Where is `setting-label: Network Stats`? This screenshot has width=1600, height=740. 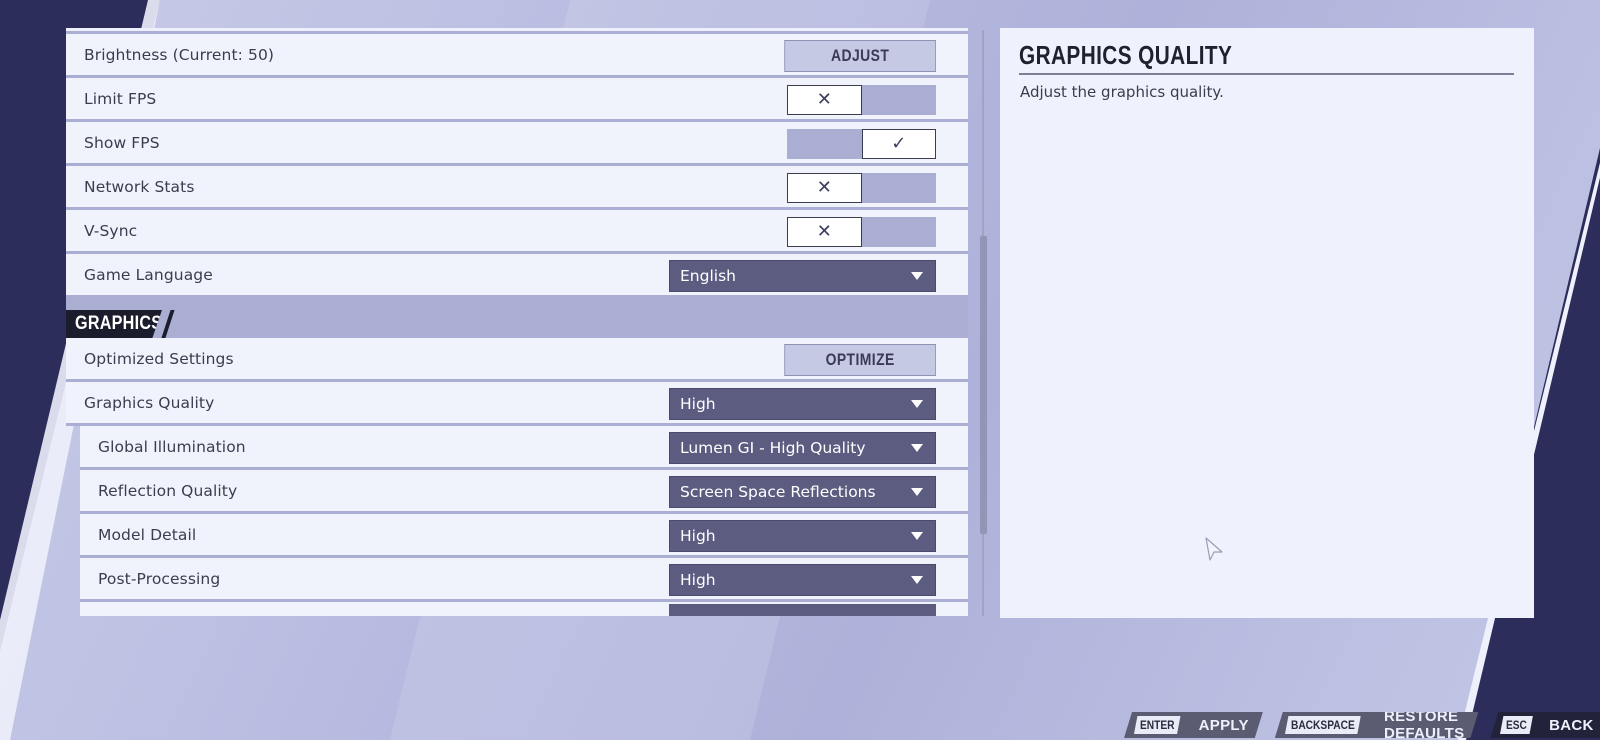 setting-label: Network Stats is located at coordinates (139, 186).